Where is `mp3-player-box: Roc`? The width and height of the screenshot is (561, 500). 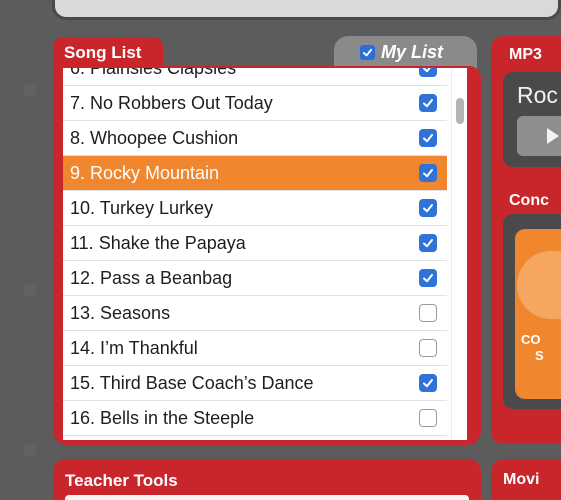 mp3-player-box: Roc is located at coordinates (532, 119).